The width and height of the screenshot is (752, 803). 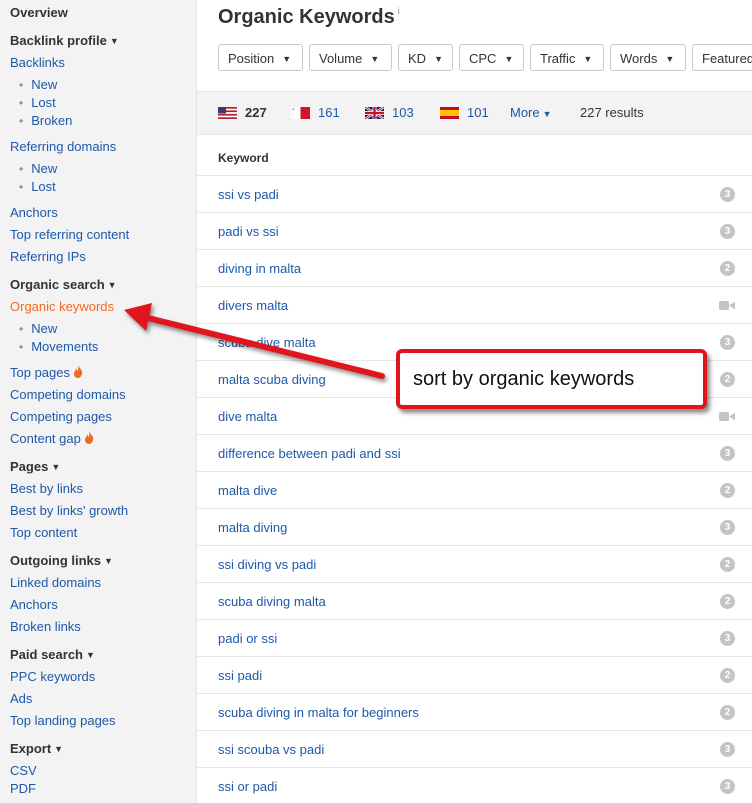 What do you see at coordinates (267, 342) in the screenshot?
I see `keyword-link: scuba dive malta` at bounding box center [267, 342].